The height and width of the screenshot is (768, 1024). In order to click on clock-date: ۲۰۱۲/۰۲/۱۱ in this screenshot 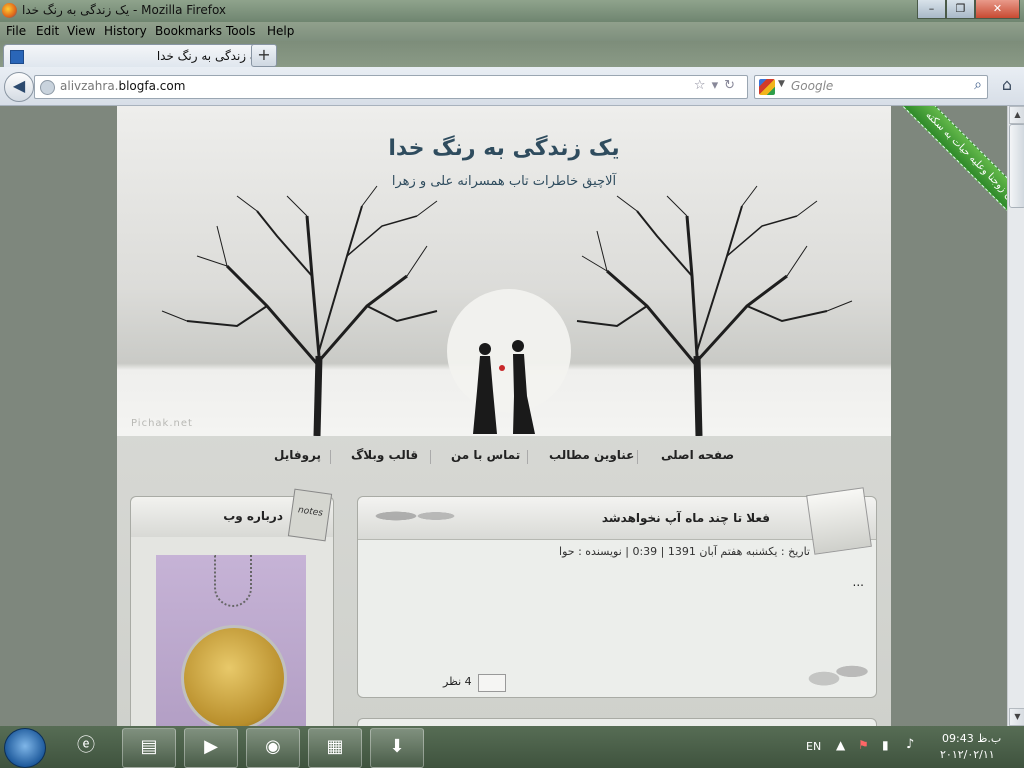, I will do `click(967, 754)`.